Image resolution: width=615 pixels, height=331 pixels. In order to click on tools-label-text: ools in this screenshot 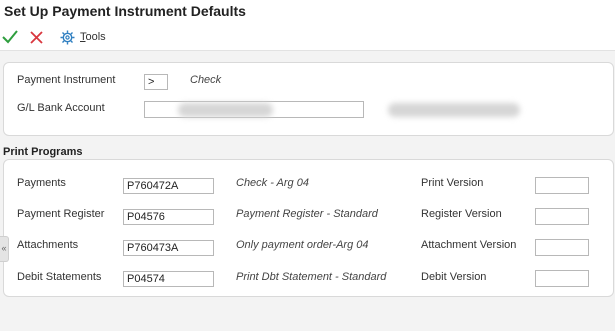, I will do `click(95, 37)`.